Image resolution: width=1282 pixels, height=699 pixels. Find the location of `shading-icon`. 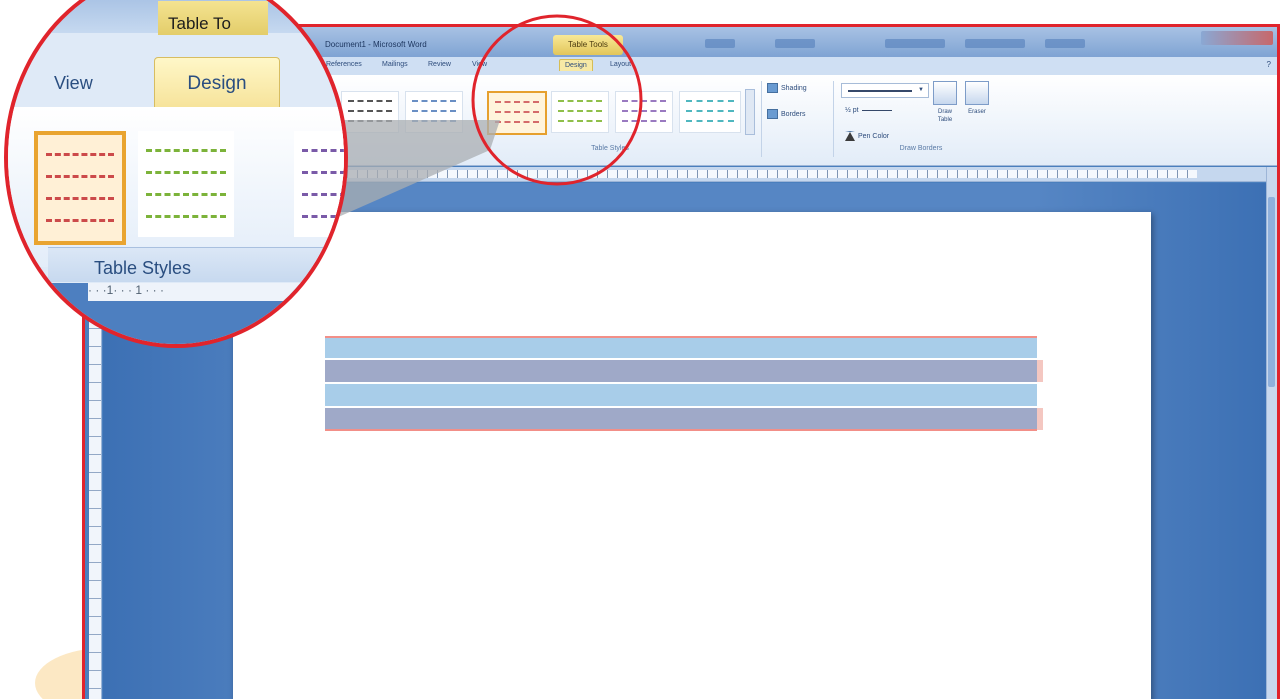

shading-icon is located at coordinates (772, 88).